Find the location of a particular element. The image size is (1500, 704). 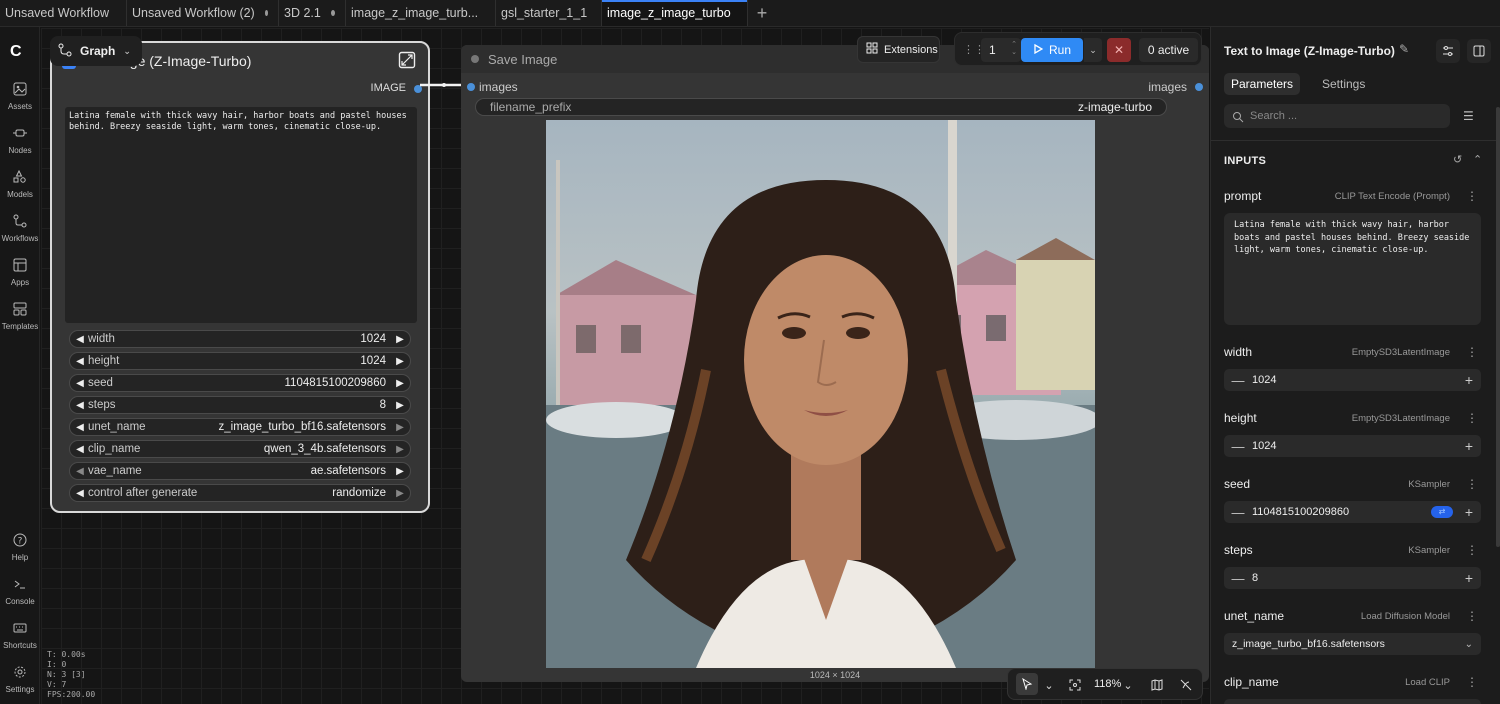

width-widget: ◀ width 1024 ▶ is located at coordinates (240, 339).